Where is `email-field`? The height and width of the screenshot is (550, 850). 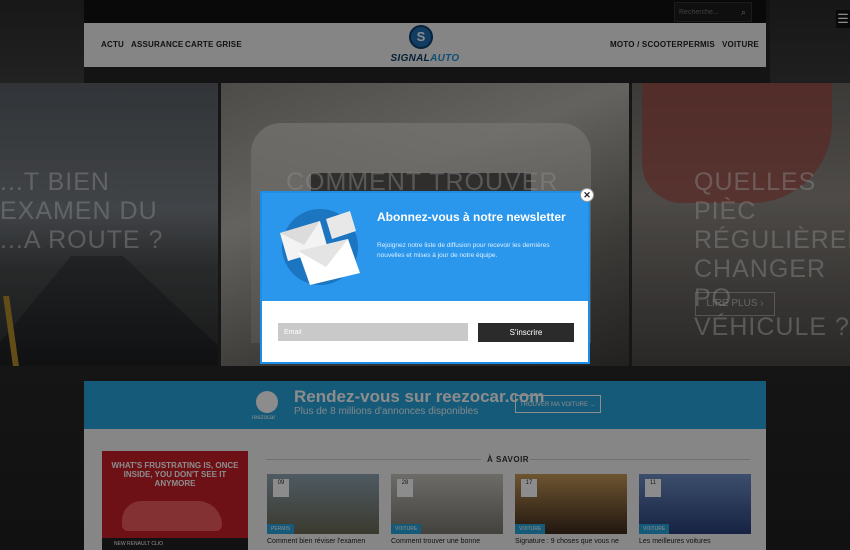
email-field is located at coordinates (373, 332).